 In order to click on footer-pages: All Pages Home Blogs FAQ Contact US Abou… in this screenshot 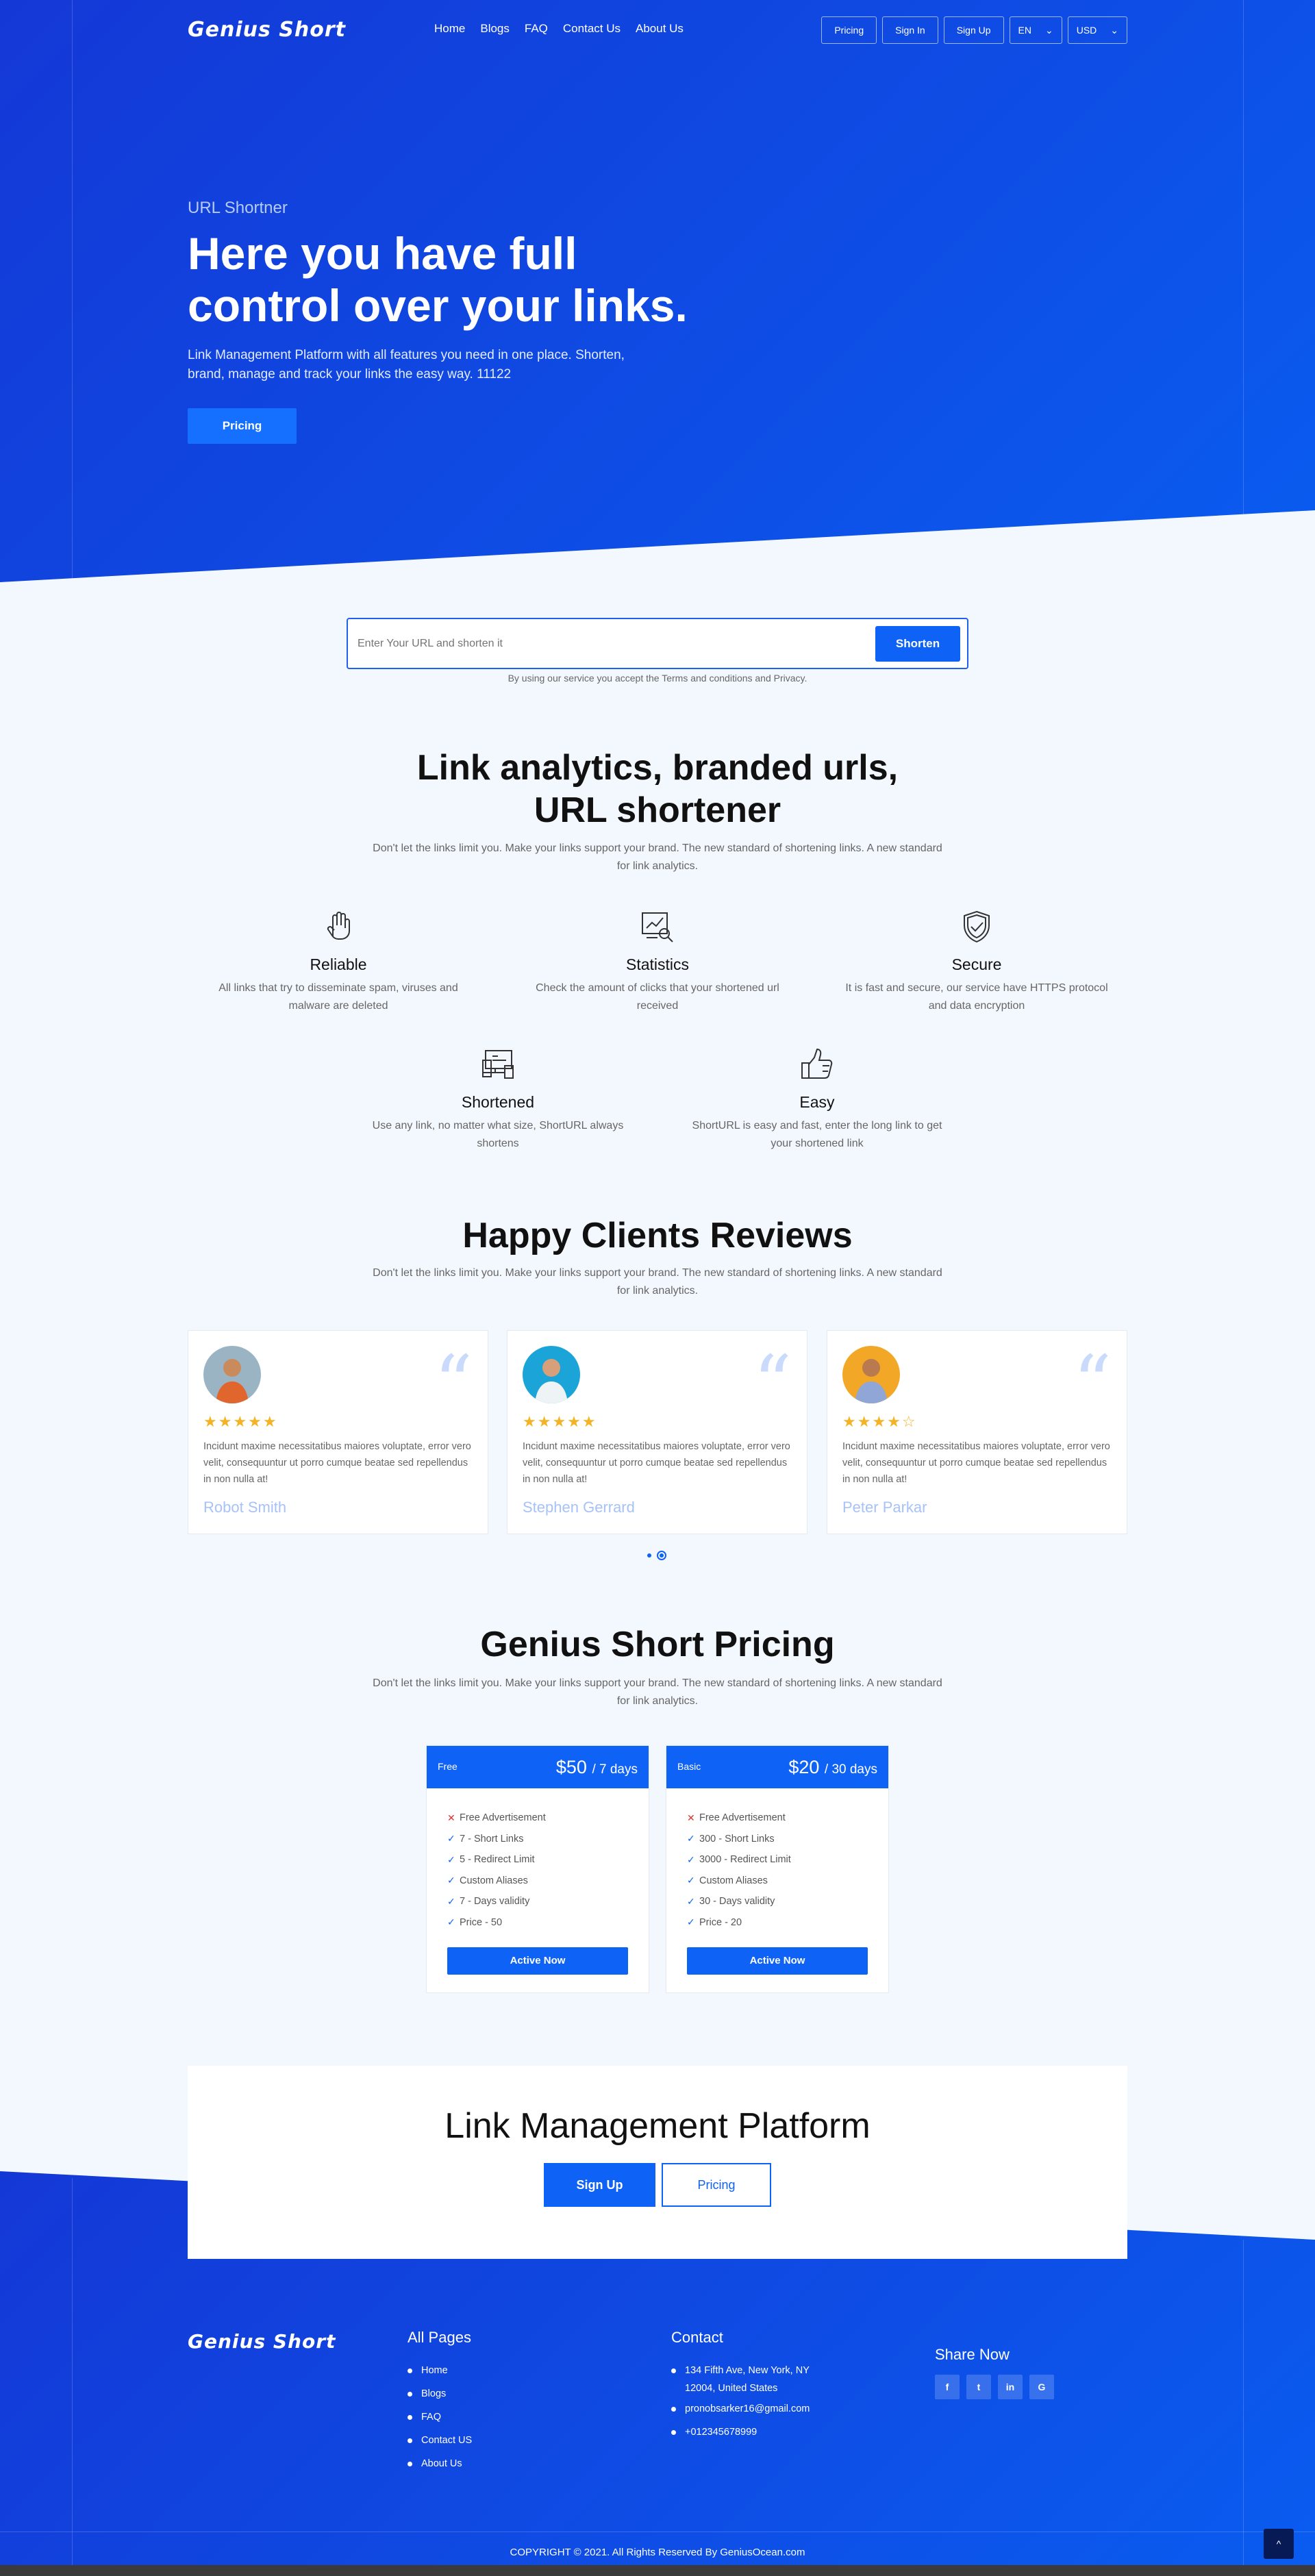, I will do `click(440, 2402)`.